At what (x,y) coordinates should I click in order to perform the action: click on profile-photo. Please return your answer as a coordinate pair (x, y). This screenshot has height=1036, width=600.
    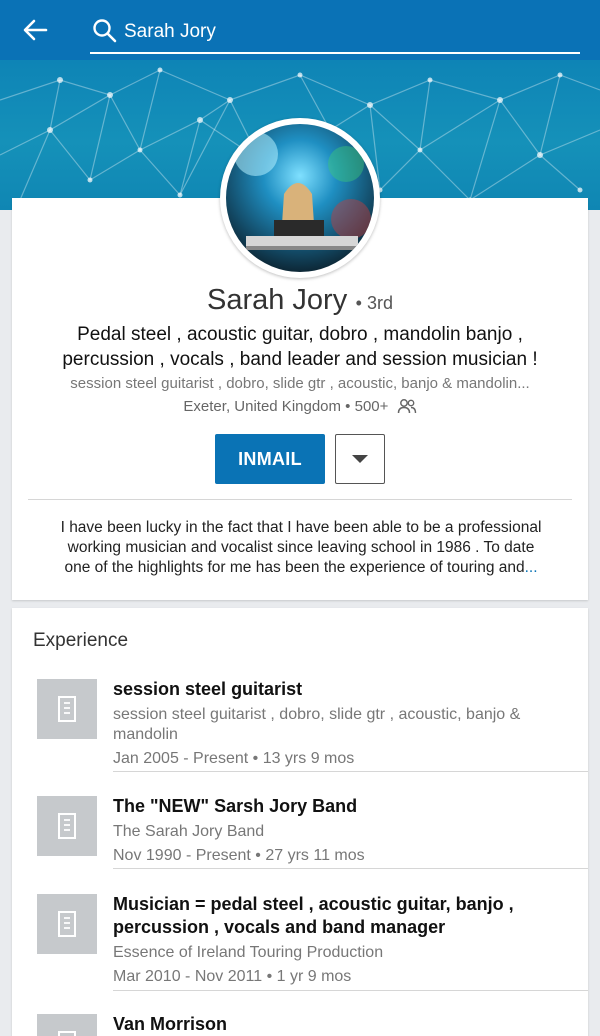
    Looking at the image, I should click on (300, 198).